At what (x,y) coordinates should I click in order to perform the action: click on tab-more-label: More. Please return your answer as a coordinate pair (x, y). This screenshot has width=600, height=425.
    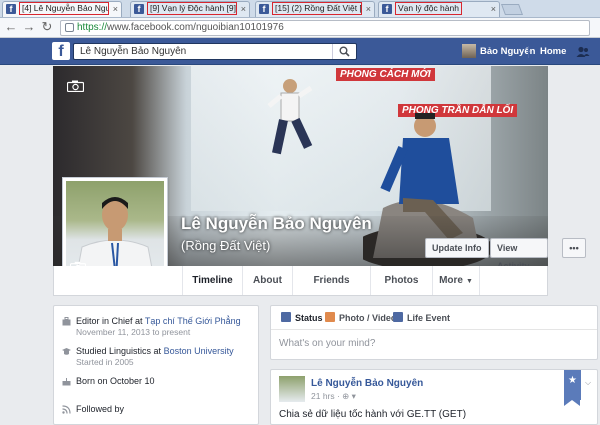
    Looking at the image, I should click on (451, 280).